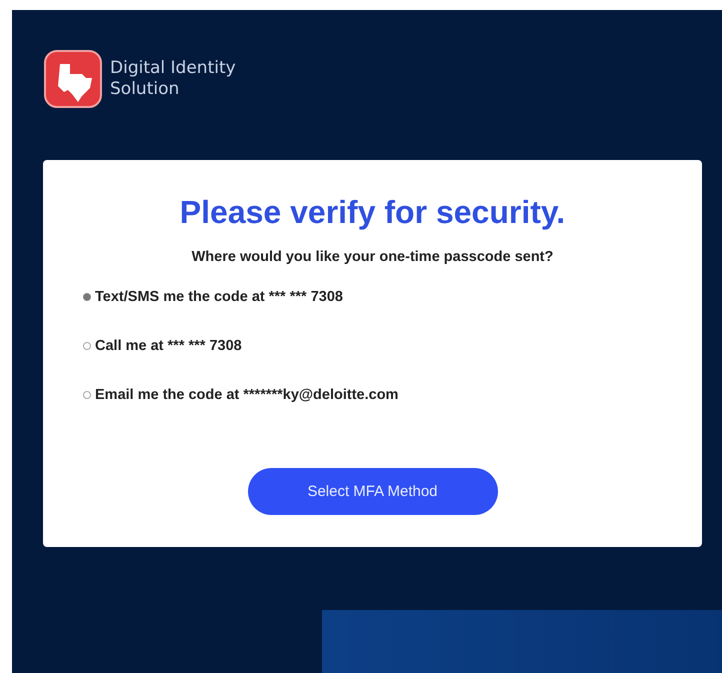 The width and height of the screenshot is (722, 673). I want to click on logo-icon, so click(73, 79).